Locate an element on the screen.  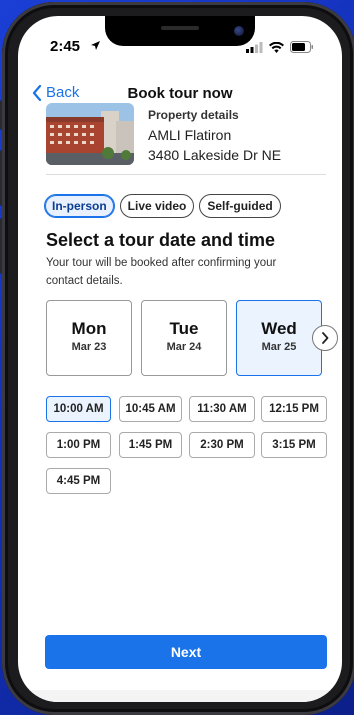
time-slot: 2:30 PM is located at coordinates (222, 445).